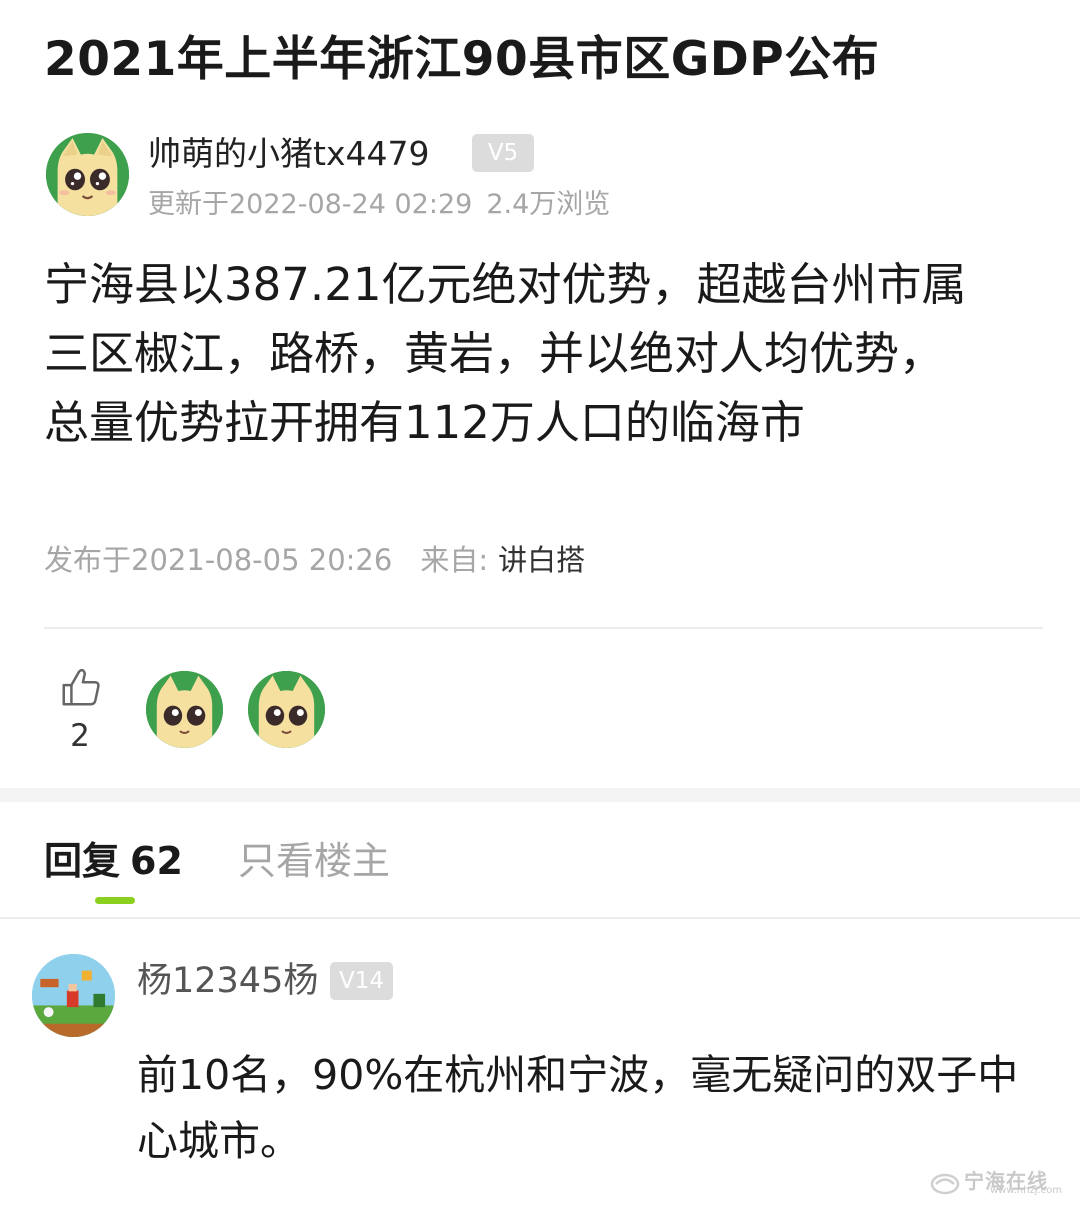 Image resolution: width=1080 pixels, height=1211 pixels. I want to click on publish-info: 发布于2021-08-05 20:26 来自: 讲白搭, so click(314, 560).